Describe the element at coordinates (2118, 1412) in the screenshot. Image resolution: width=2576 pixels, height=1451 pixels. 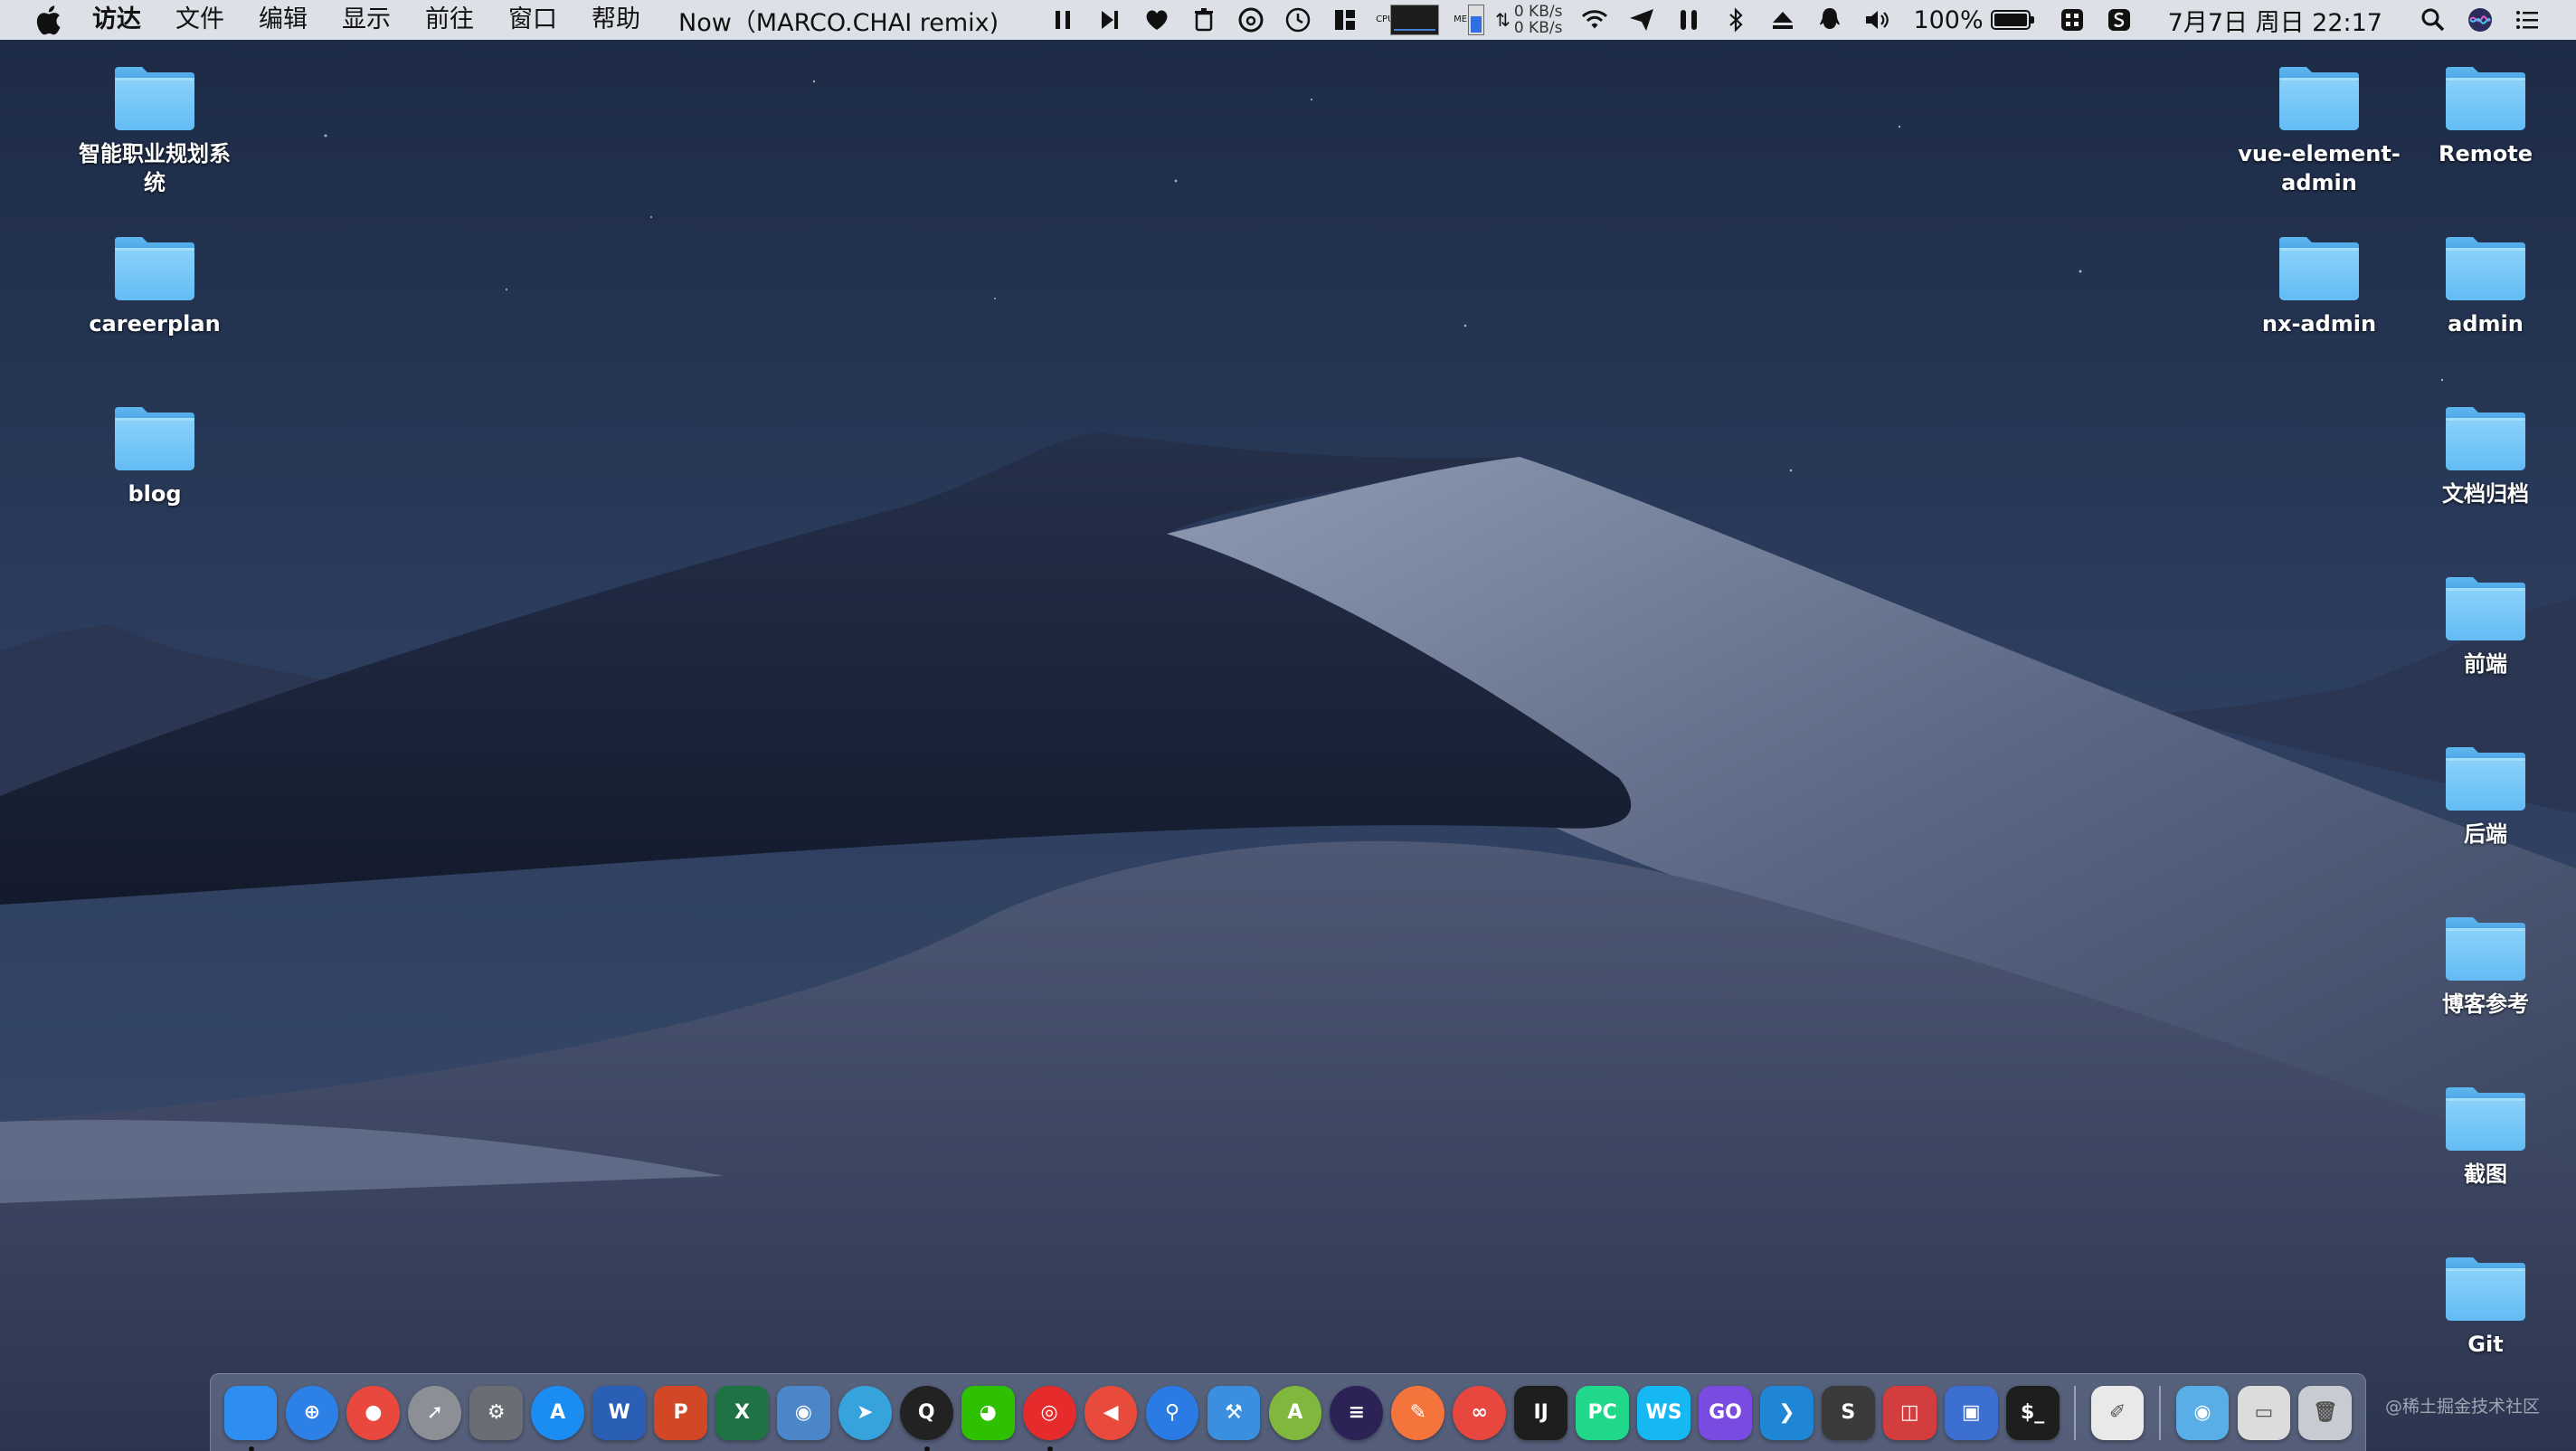
I see `dock-app-textedit: ✐` at that location.